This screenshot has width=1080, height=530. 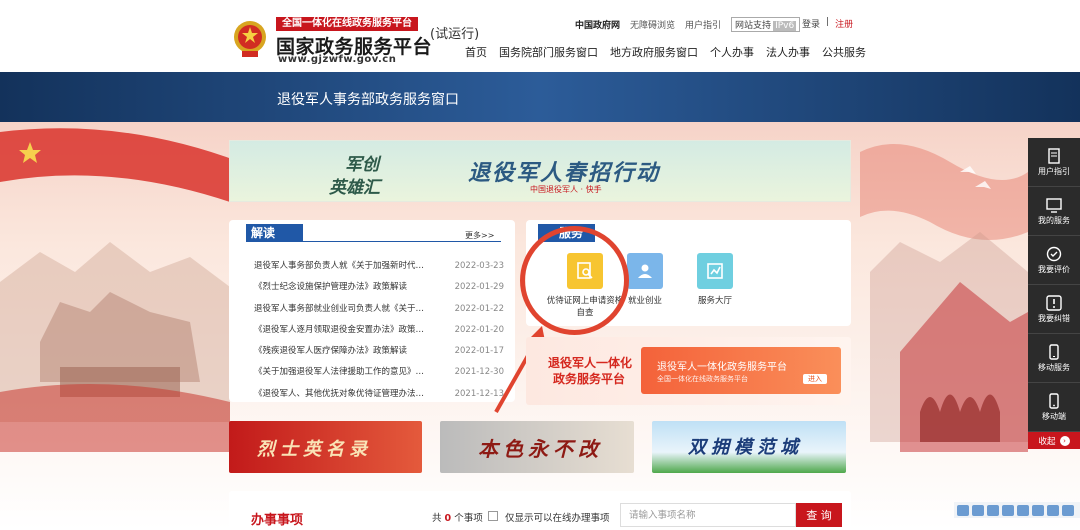 What do you see at coordinates (785, 26) in the screenshot?
I see `ipv6-tag: IPv6` at bounding box center [785, 26].